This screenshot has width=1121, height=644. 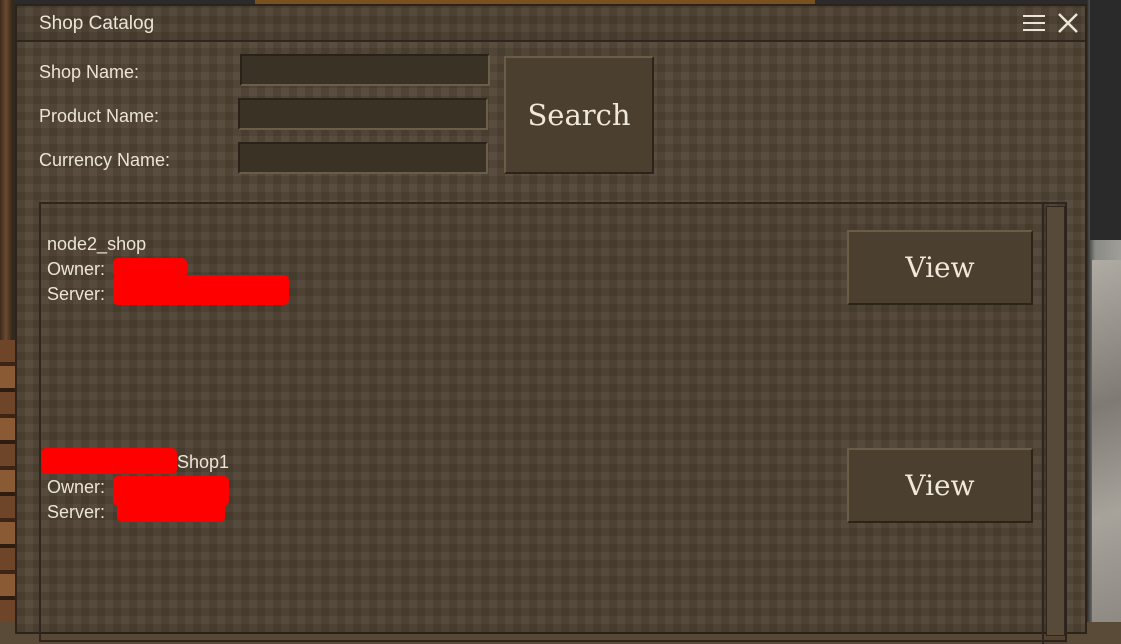 What do you see at coordinates (363, 158) in the screenshot?
I see `currency-name-input` at bounding box center [363, 158].